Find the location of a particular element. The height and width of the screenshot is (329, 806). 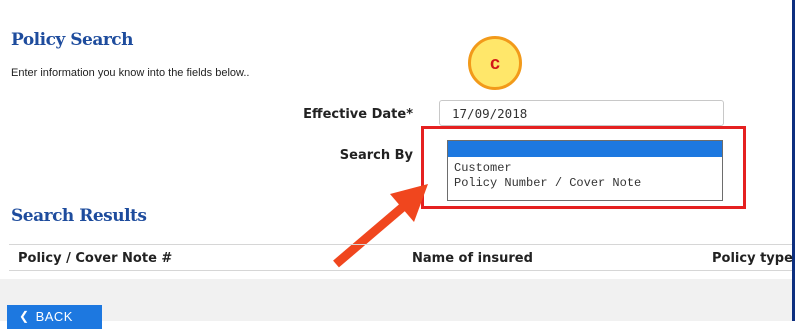

back-button-label: BACK is located at coordinates (54, 316).